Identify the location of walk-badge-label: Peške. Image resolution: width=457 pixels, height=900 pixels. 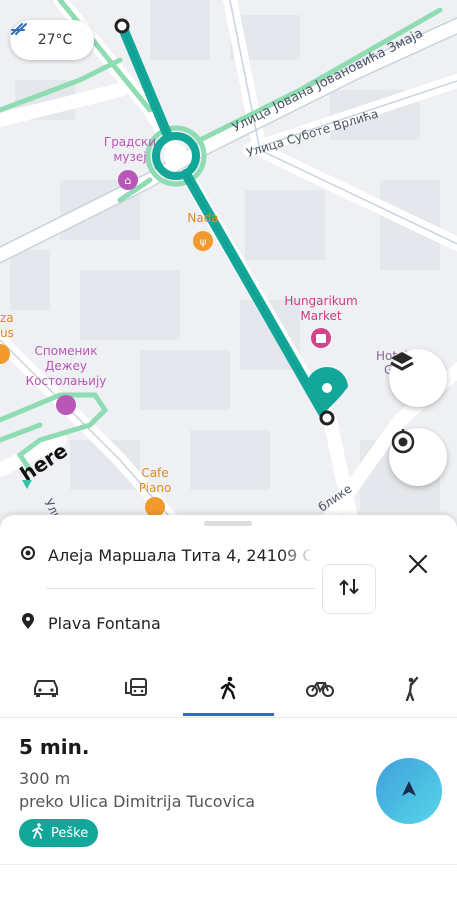
(70, 833).